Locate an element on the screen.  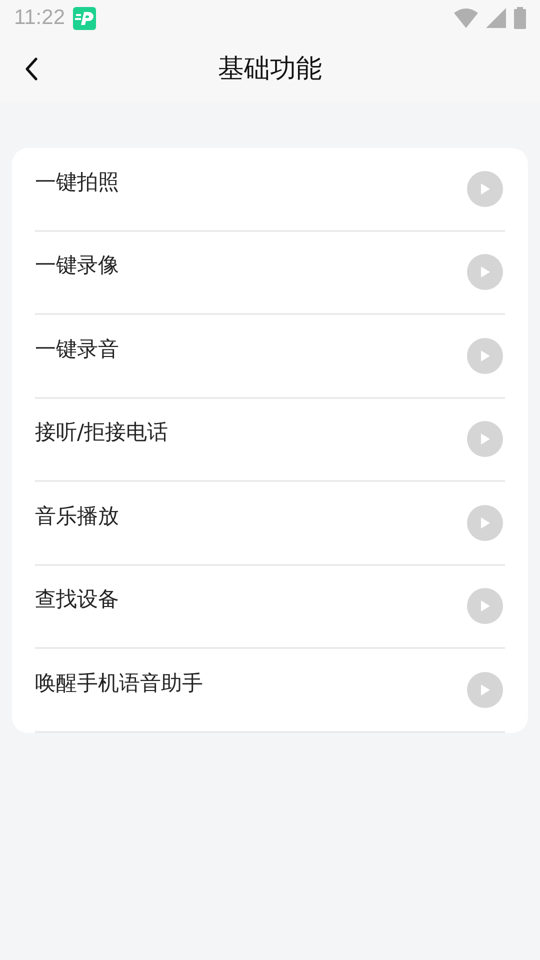
wifi-icon is located at coordinates (466, 18).